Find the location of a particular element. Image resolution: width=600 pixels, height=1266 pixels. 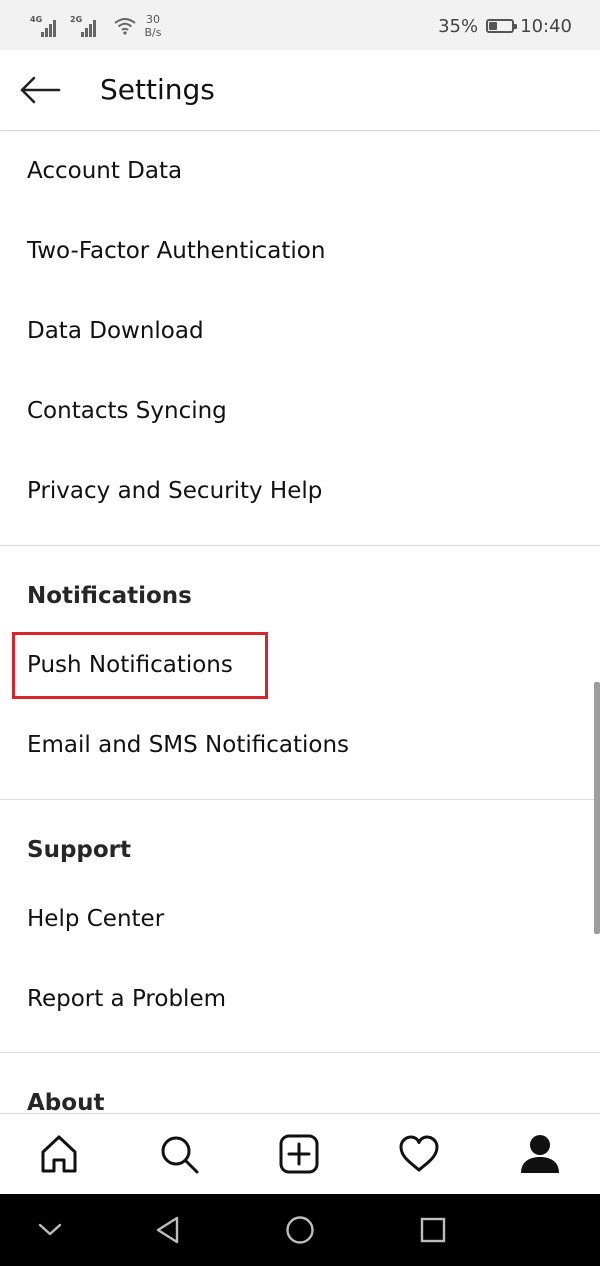

settings-item-label: Report a Problem is located at coordinates (126, 999).